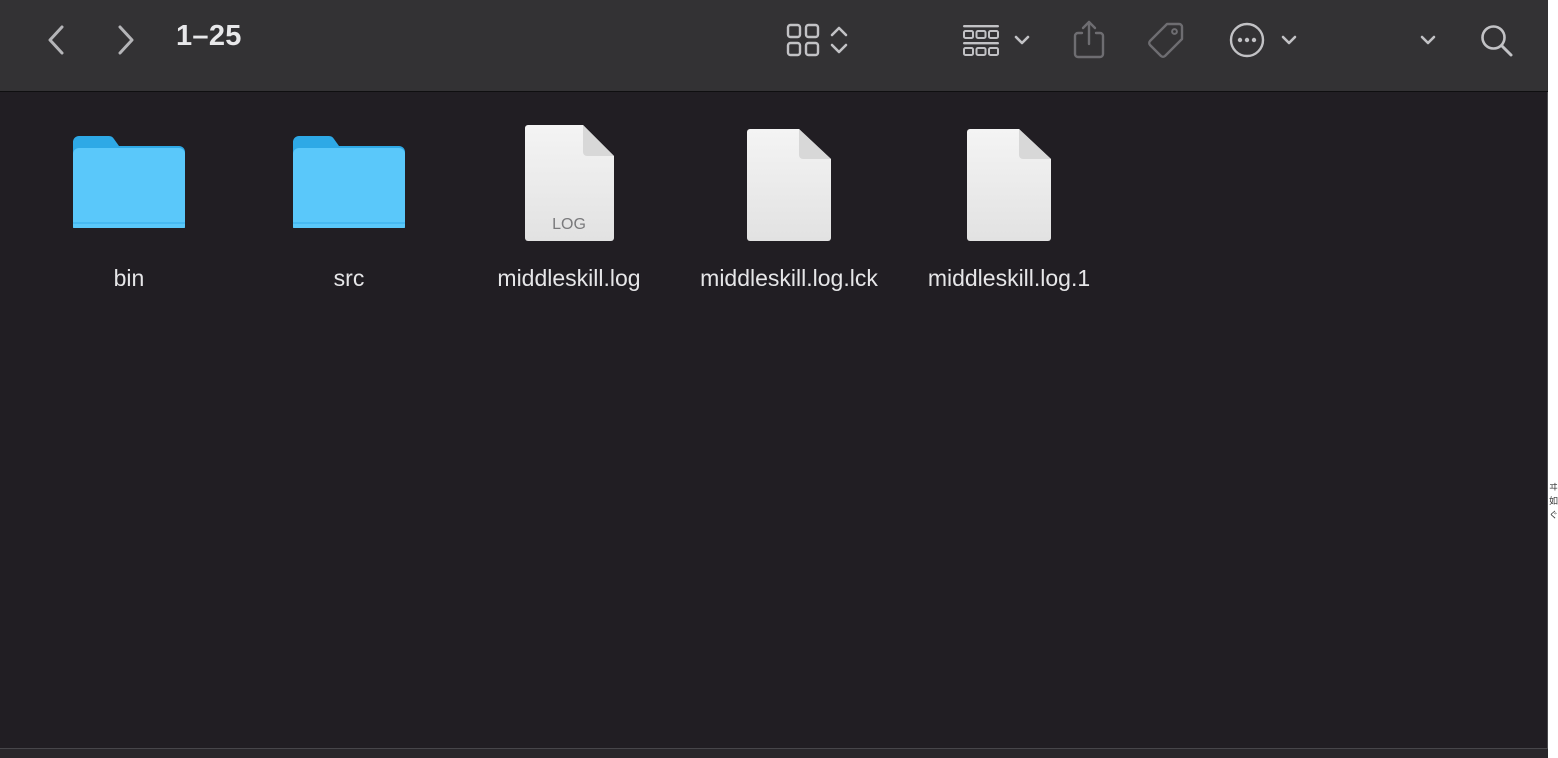 The width and height of the screenshot is (1558, 758). I want to click on back-button, so click(56, 40).